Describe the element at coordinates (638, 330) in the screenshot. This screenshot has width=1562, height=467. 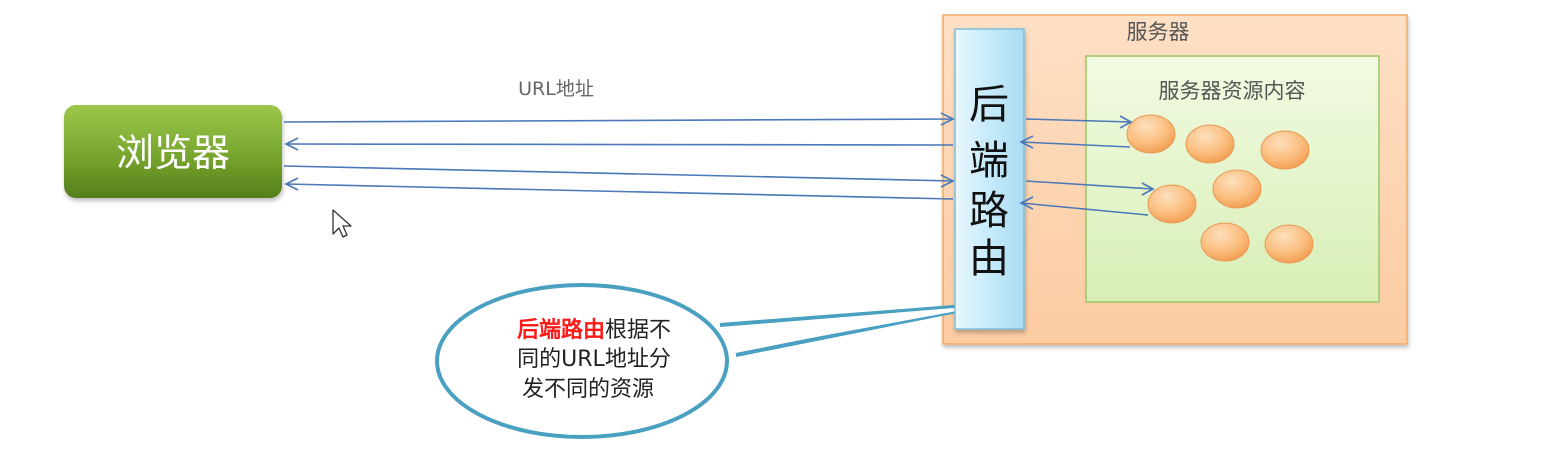
I see `callout-line-1-rest: 根据不` at that location.